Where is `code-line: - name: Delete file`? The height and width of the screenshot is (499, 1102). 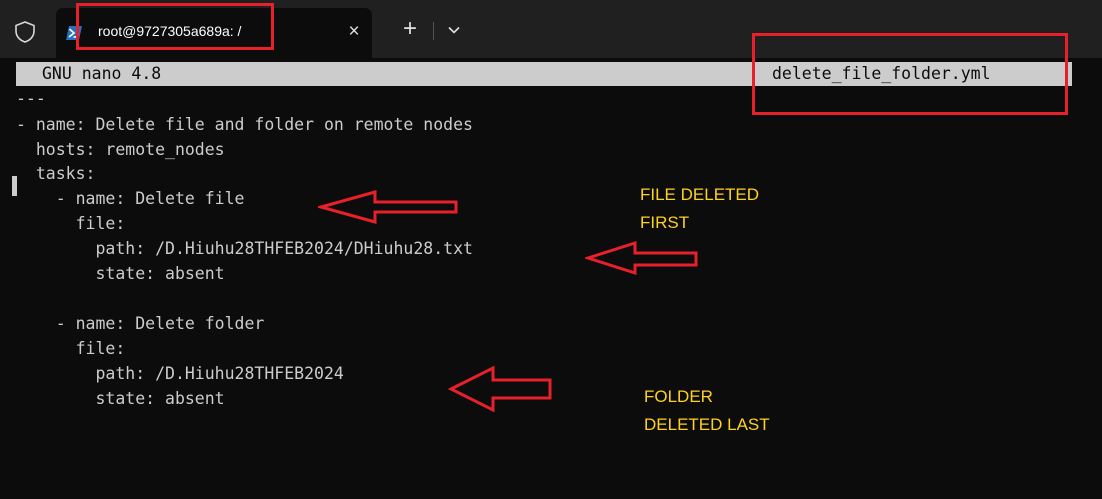 code-line: - name: Delete file is located at coordinates (130, 198).